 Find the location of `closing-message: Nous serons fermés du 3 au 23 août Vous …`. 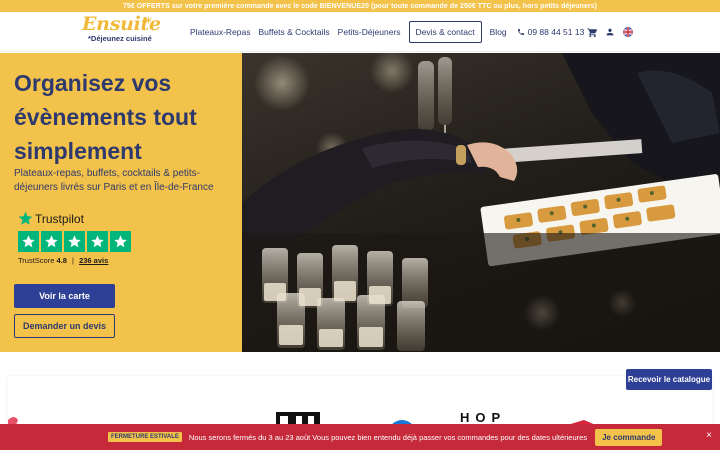

closing-message: Nous serons fermés du 3 au 23 août Vous … is located at coordinates (388, 437).